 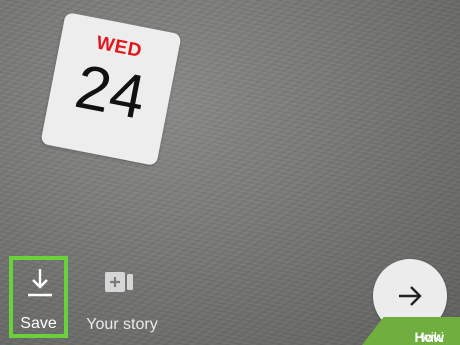 What do you see at coordinates (122, 299) in the screenshot?
I see `your-story-button: Your story` at bounding box center [122, 299].